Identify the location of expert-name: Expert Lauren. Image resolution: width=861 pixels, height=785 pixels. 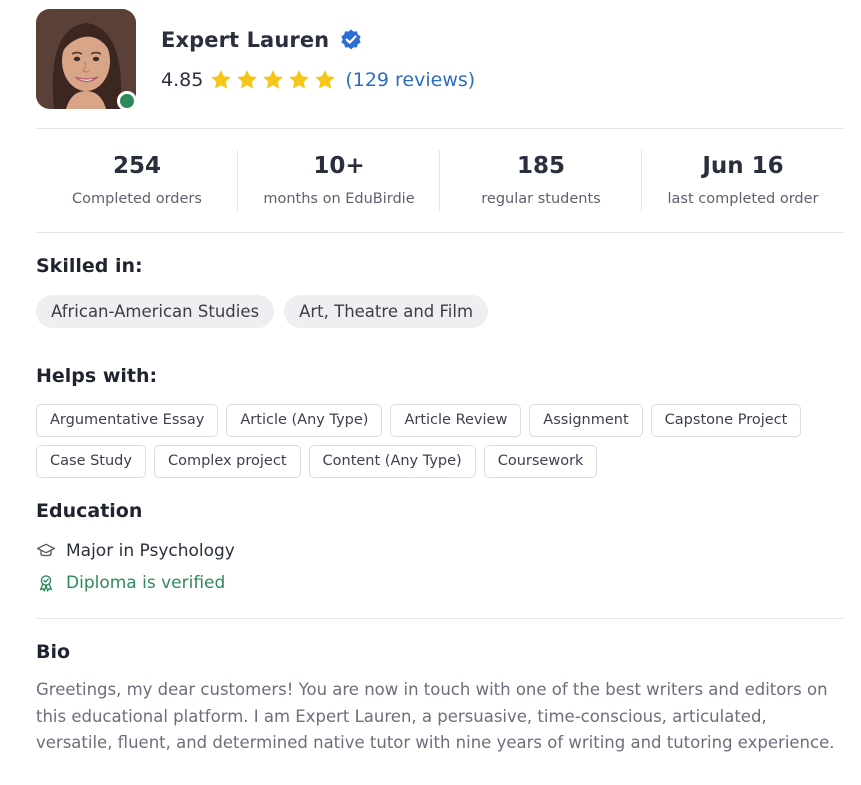
(245, 40).